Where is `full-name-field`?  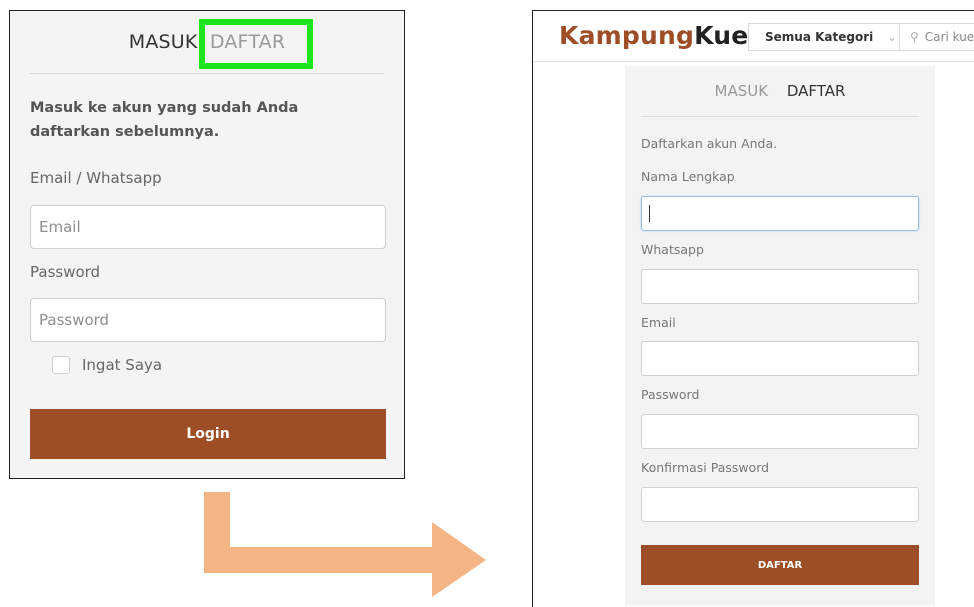
full-name-field is located at coordinates (780, 213).